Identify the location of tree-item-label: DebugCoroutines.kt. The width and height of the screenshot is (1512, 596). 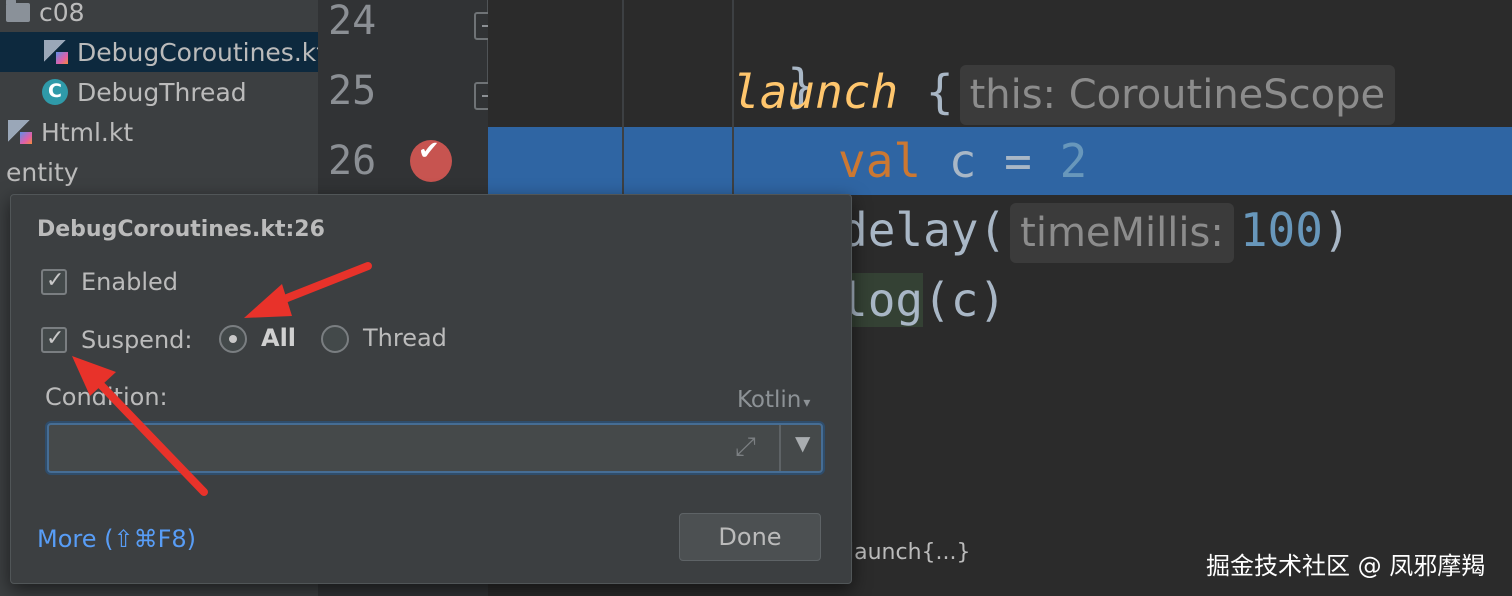
(197, 52).